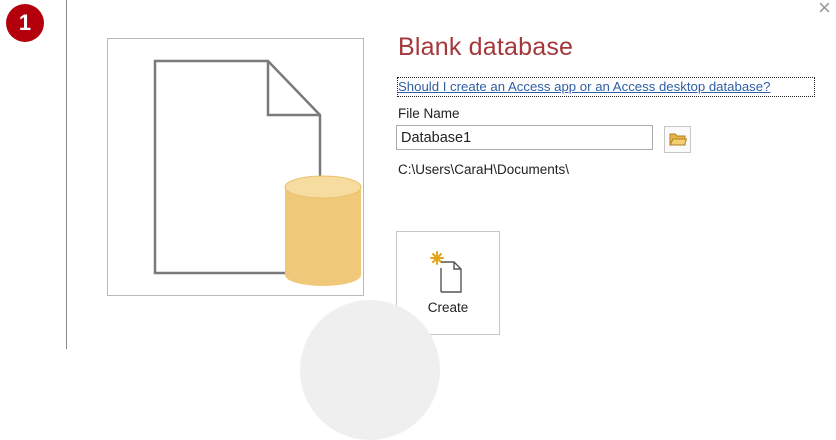  What do you see at coordinates (370, 370) in the screenshot?
I see `watermark-shape` at bounding box center [370, 370].